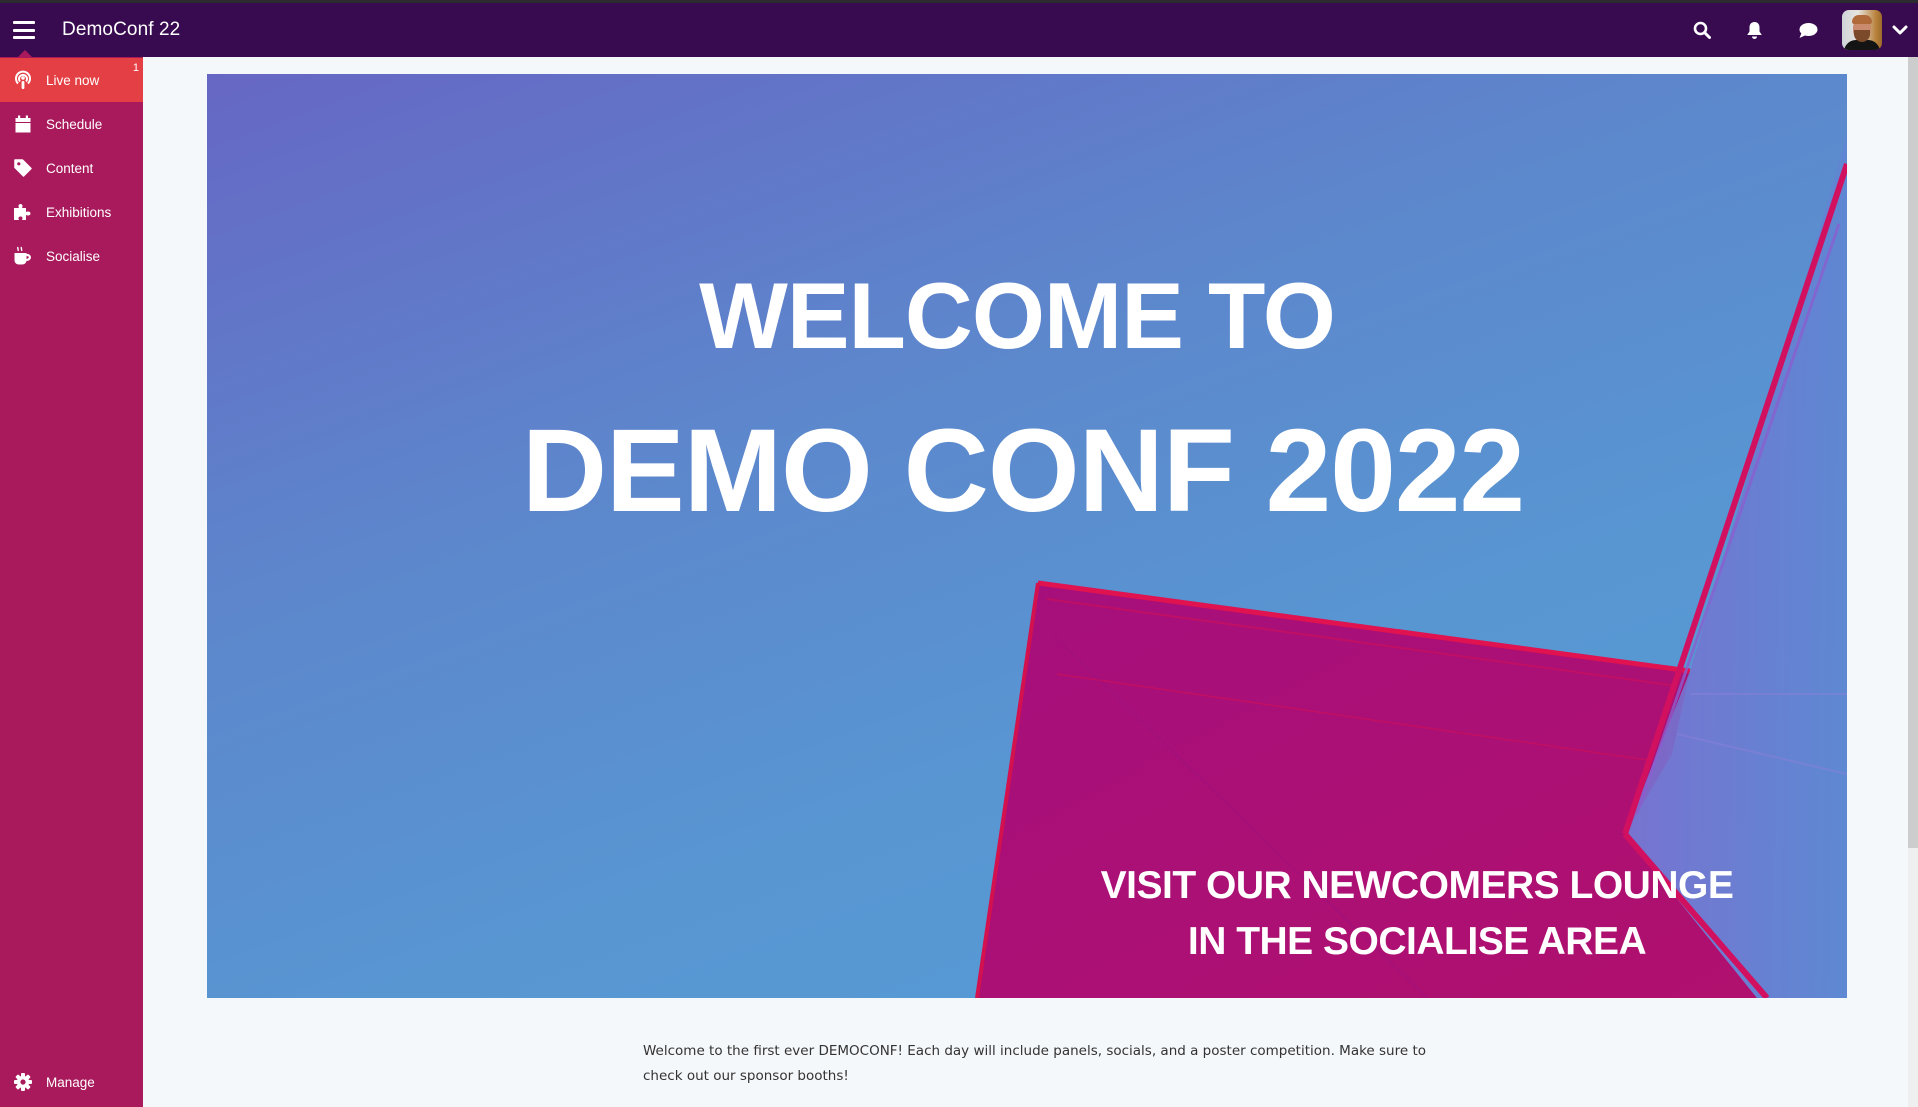 This screenshot has height=1107, width=1918. What do you see at coordinates (121, 29) in the screenshot?
I see `app-title: DemoConf 22` at bounding box center [121, 29].